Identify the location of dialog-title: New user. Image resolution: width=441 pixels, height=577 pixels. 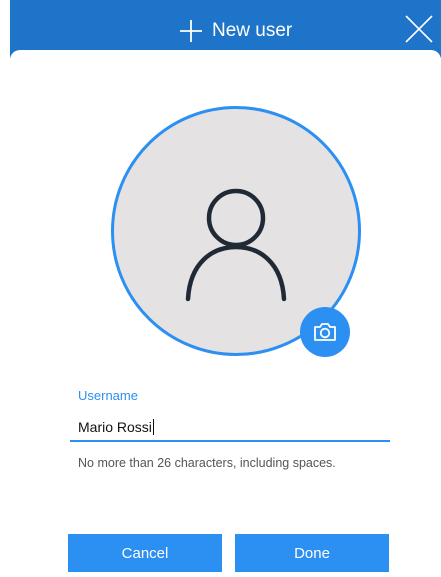
(252, 30).